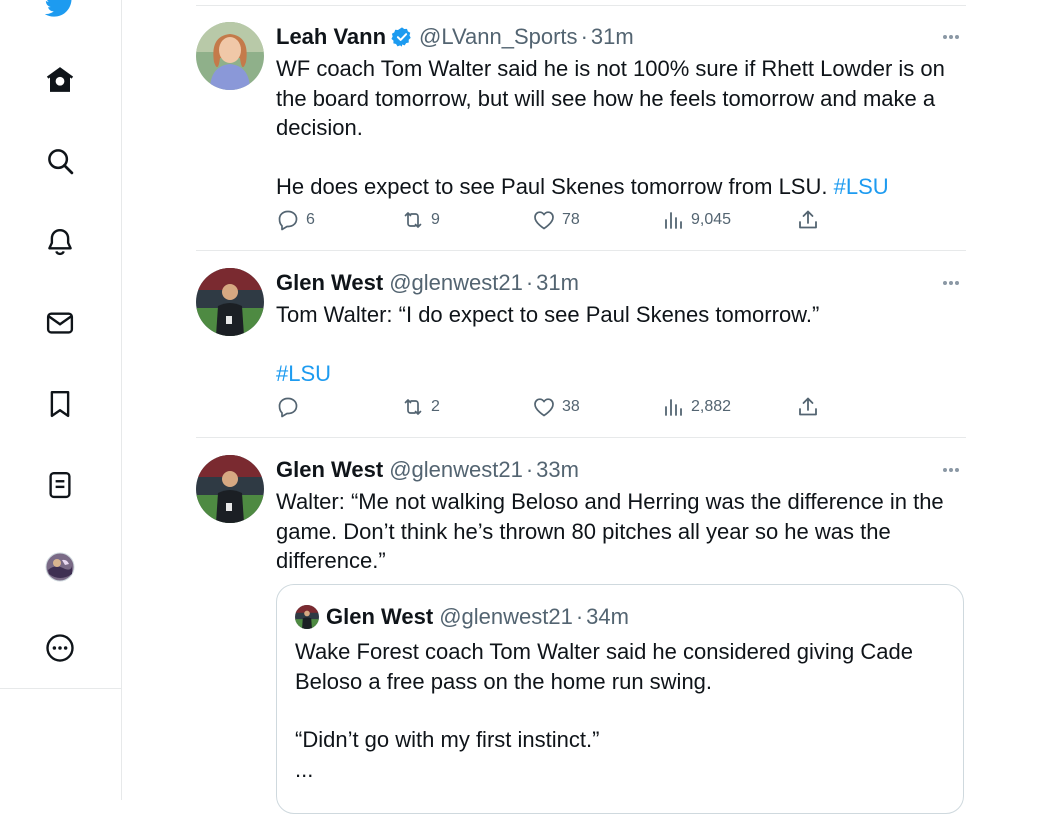 This screenshot has width=1040, height=814. Describe the element at coordinates (60, 323) in the screenshot. I see `messages-envelope-icon` at that location.